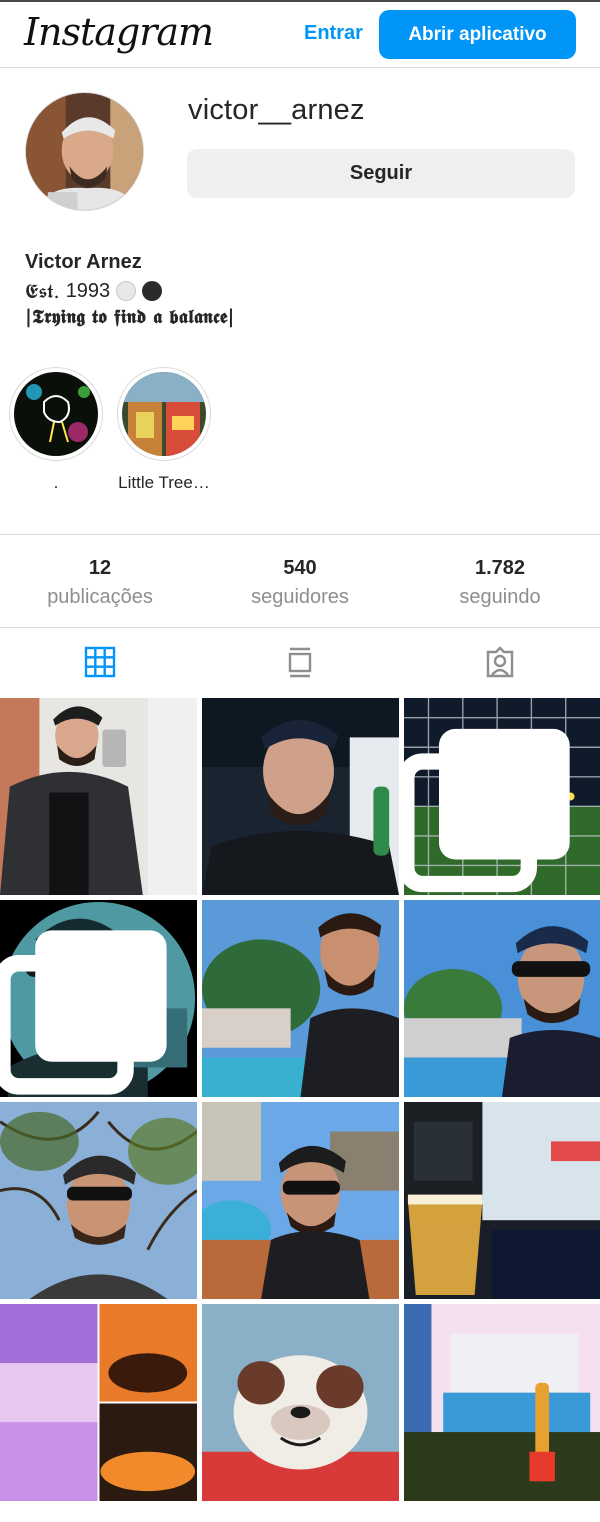  I want to click on login-link: Entrar, so click(333, 33).